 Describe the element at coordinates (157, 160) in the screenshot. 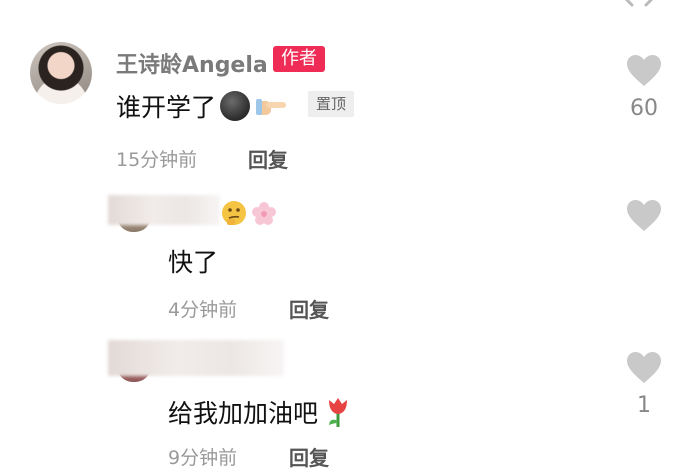

I see `comment-time: 15分钟前` at that location.